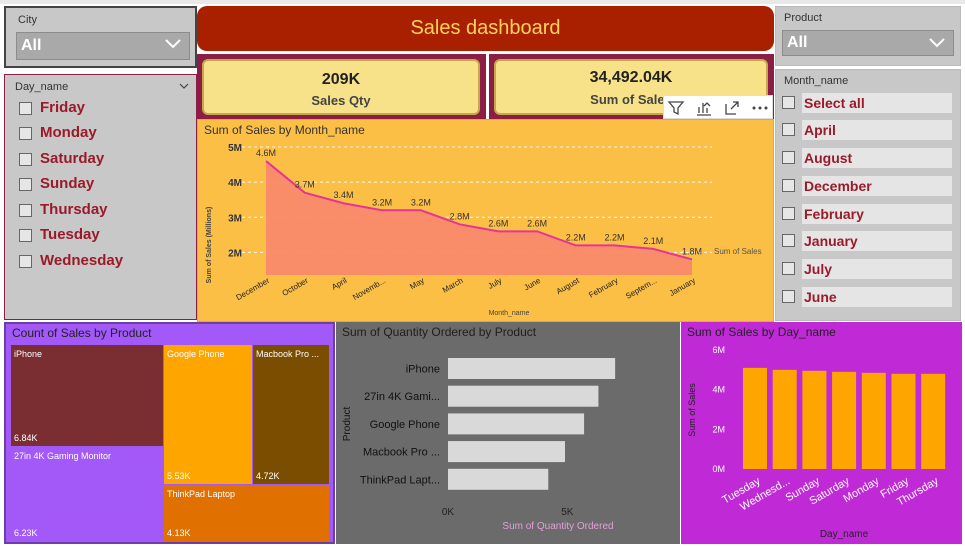  What do you see at coordinates (82, 333) in the screenshot?
I see `treemap-title: Count of Sales by Product` at bounding box center [82, 333].